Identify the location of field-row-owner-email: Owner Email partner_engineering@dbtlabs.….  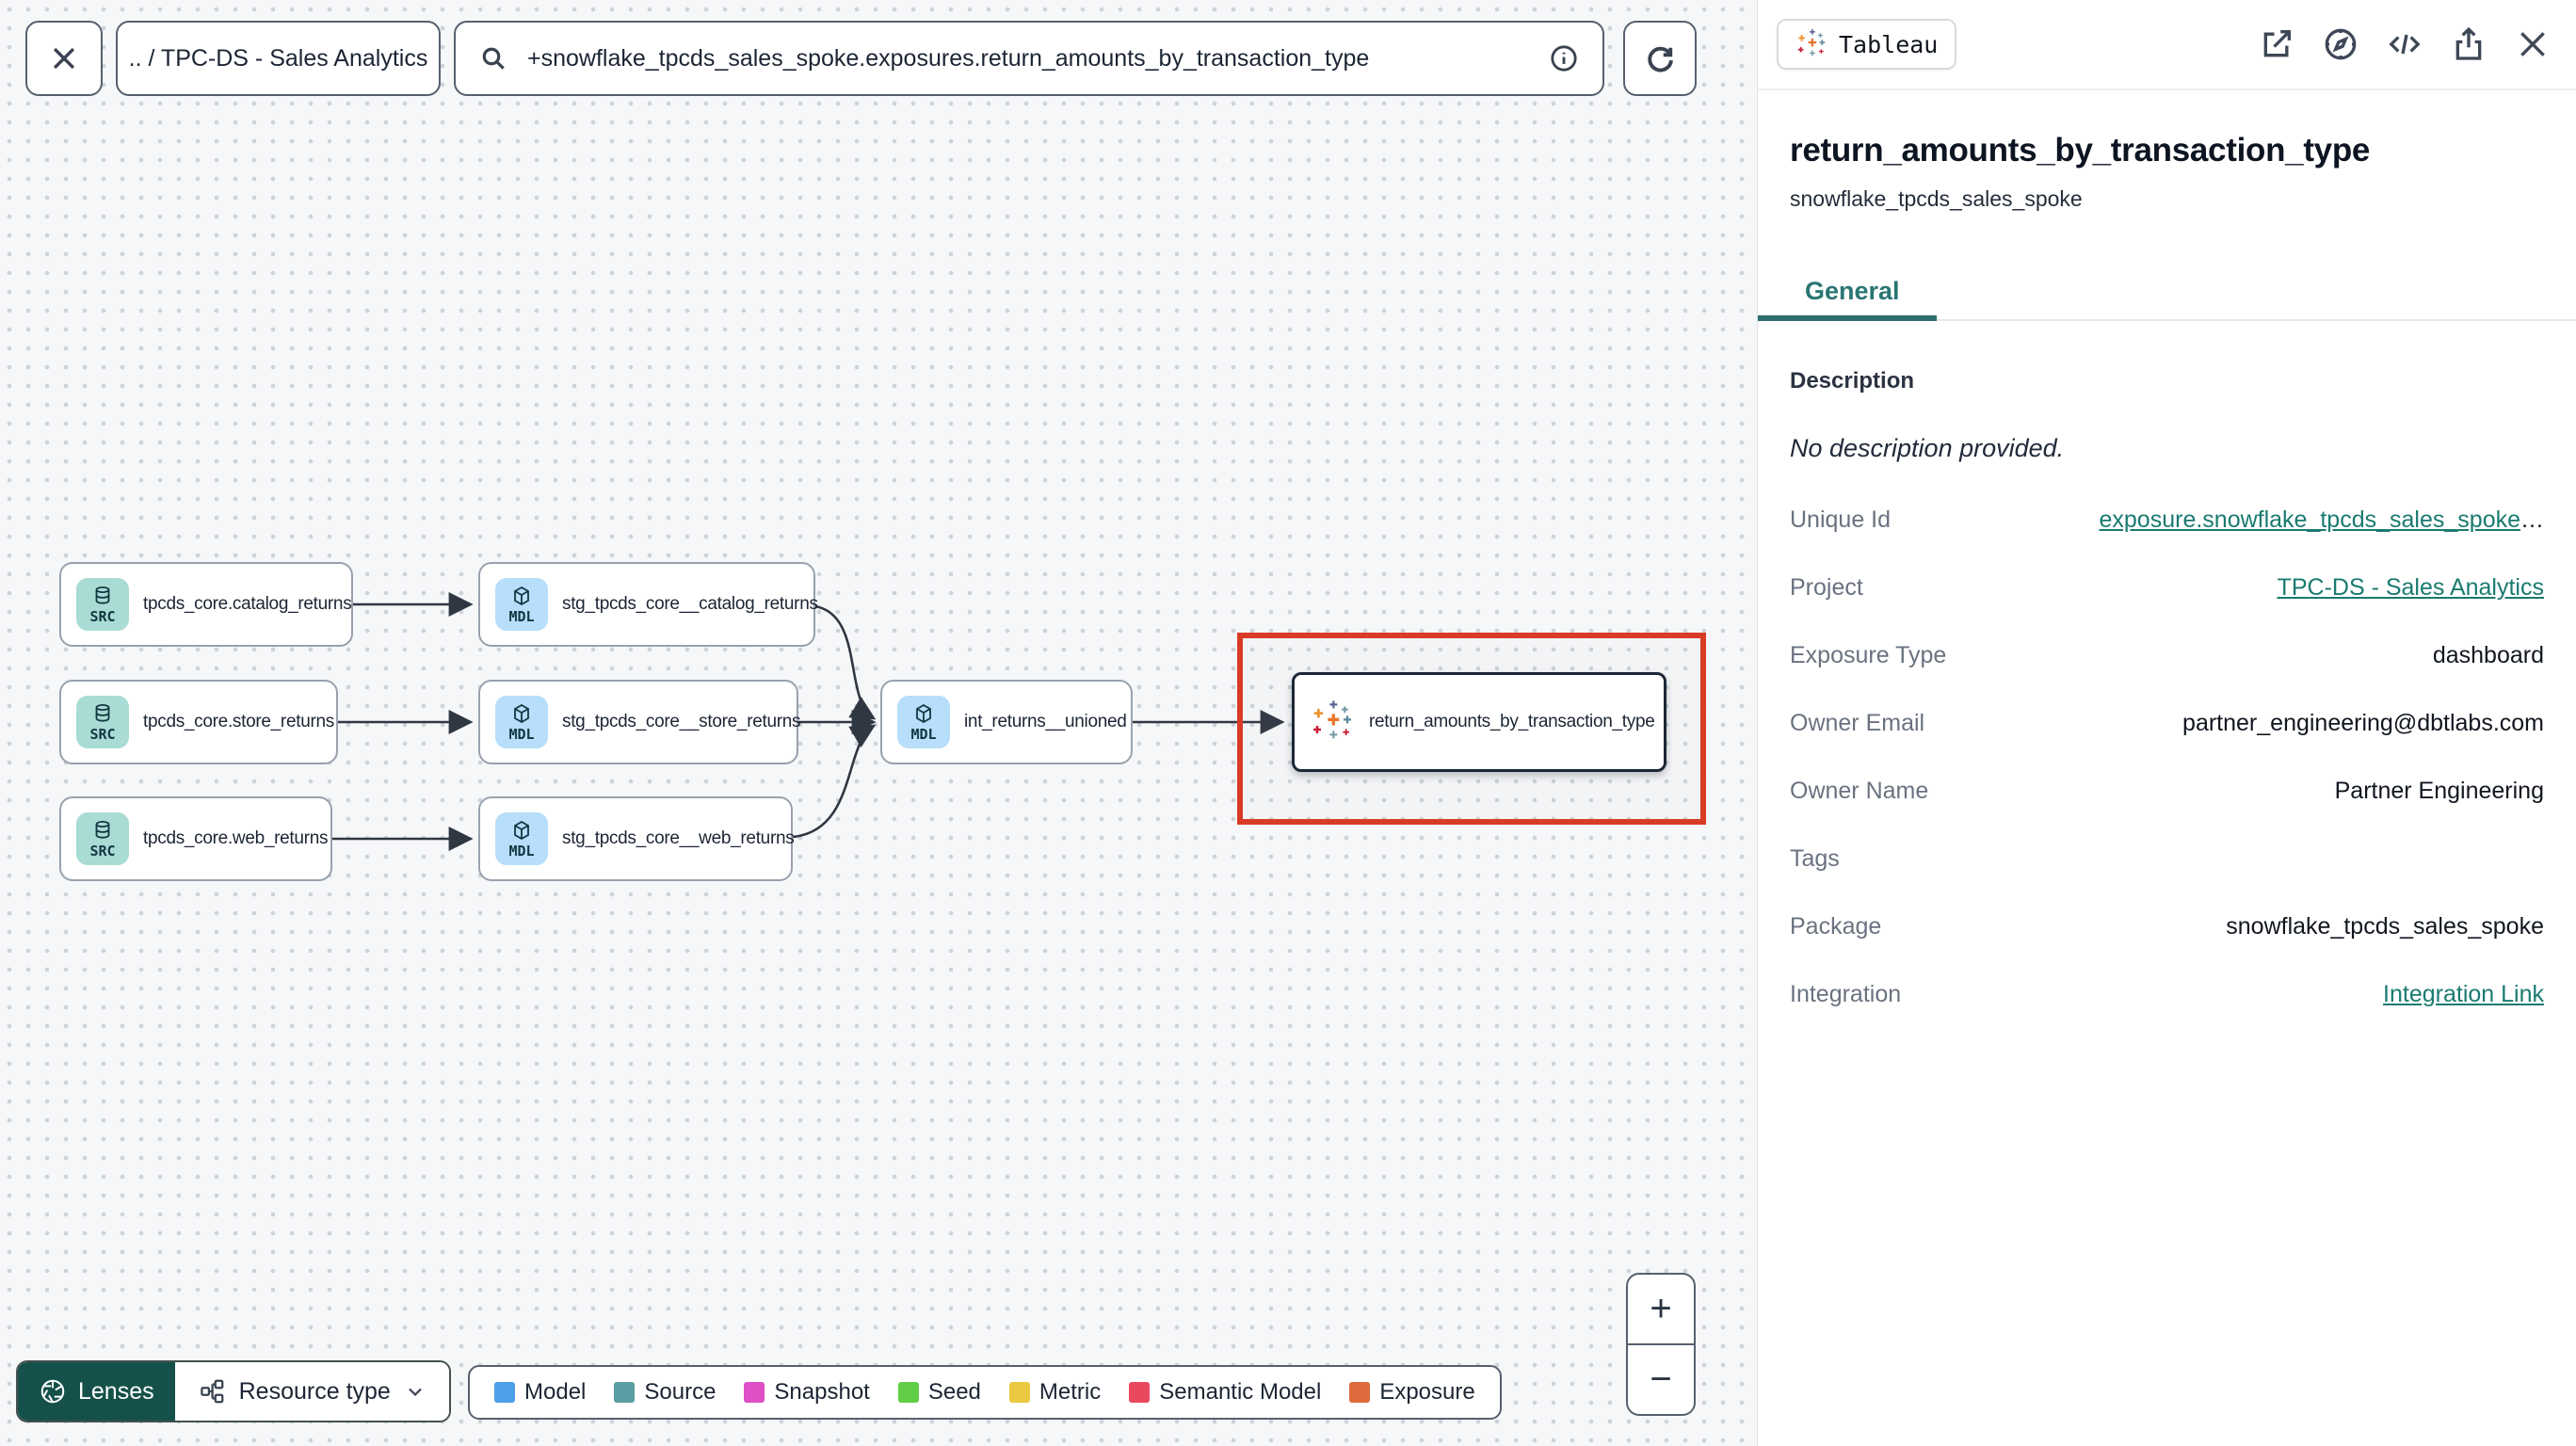
(2167, 723).